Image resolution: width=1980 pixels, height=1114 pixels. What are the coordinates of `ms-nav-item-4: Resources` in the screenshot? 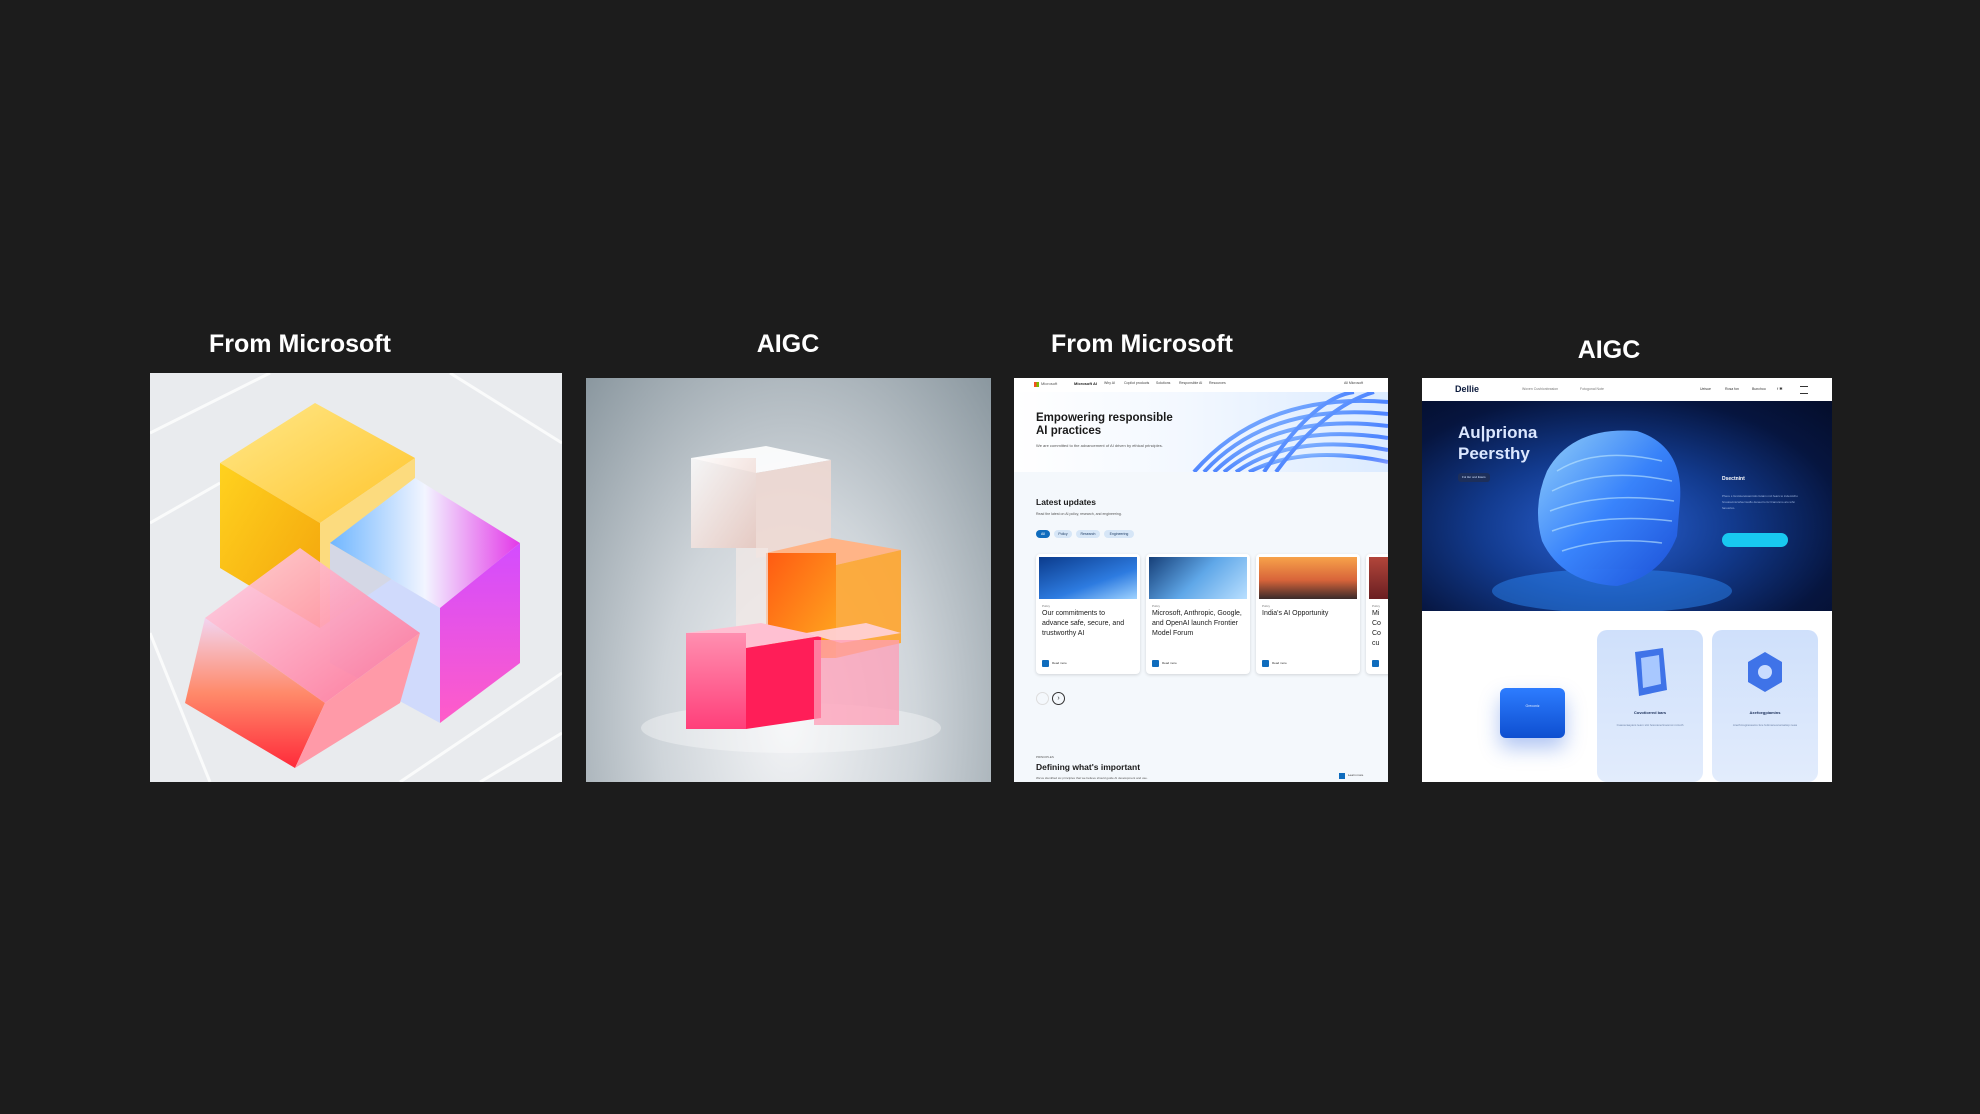 It's located at (1217, 383).